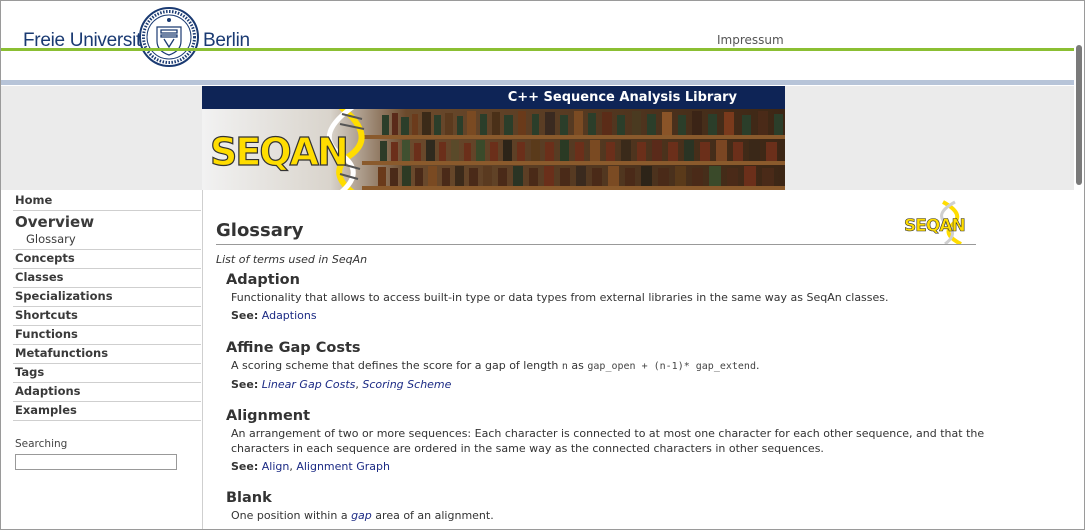  I want to click on sidebar-item-specializations: Specializations, so click(107, 297).